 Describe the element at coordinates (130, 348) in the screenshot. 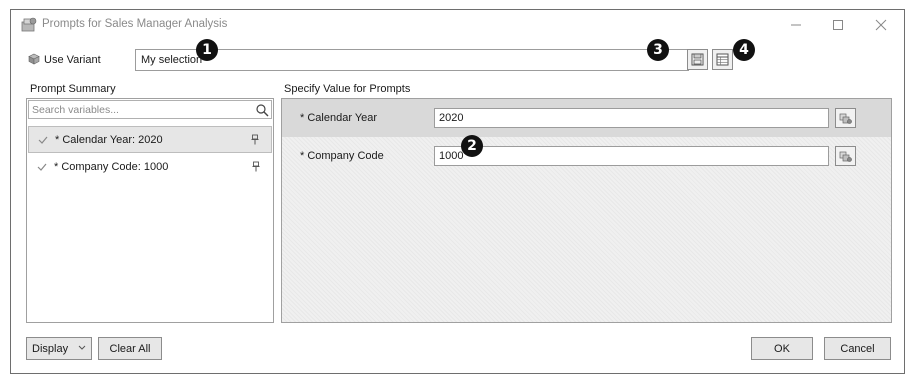

I see `clear-all-button: Clear All` at that location.